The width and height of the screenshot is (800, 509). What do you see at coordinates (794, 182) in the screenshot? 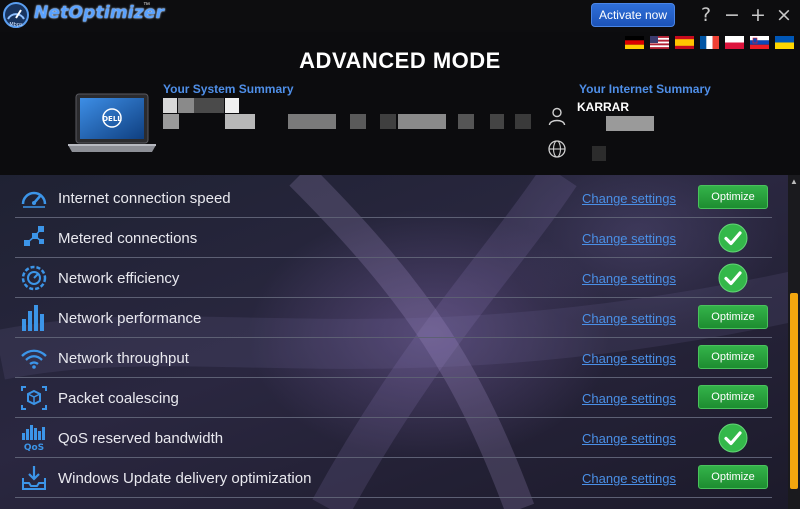
I see `scroll-up-arrow-icon: ▲` at bounding box center [794, 182].